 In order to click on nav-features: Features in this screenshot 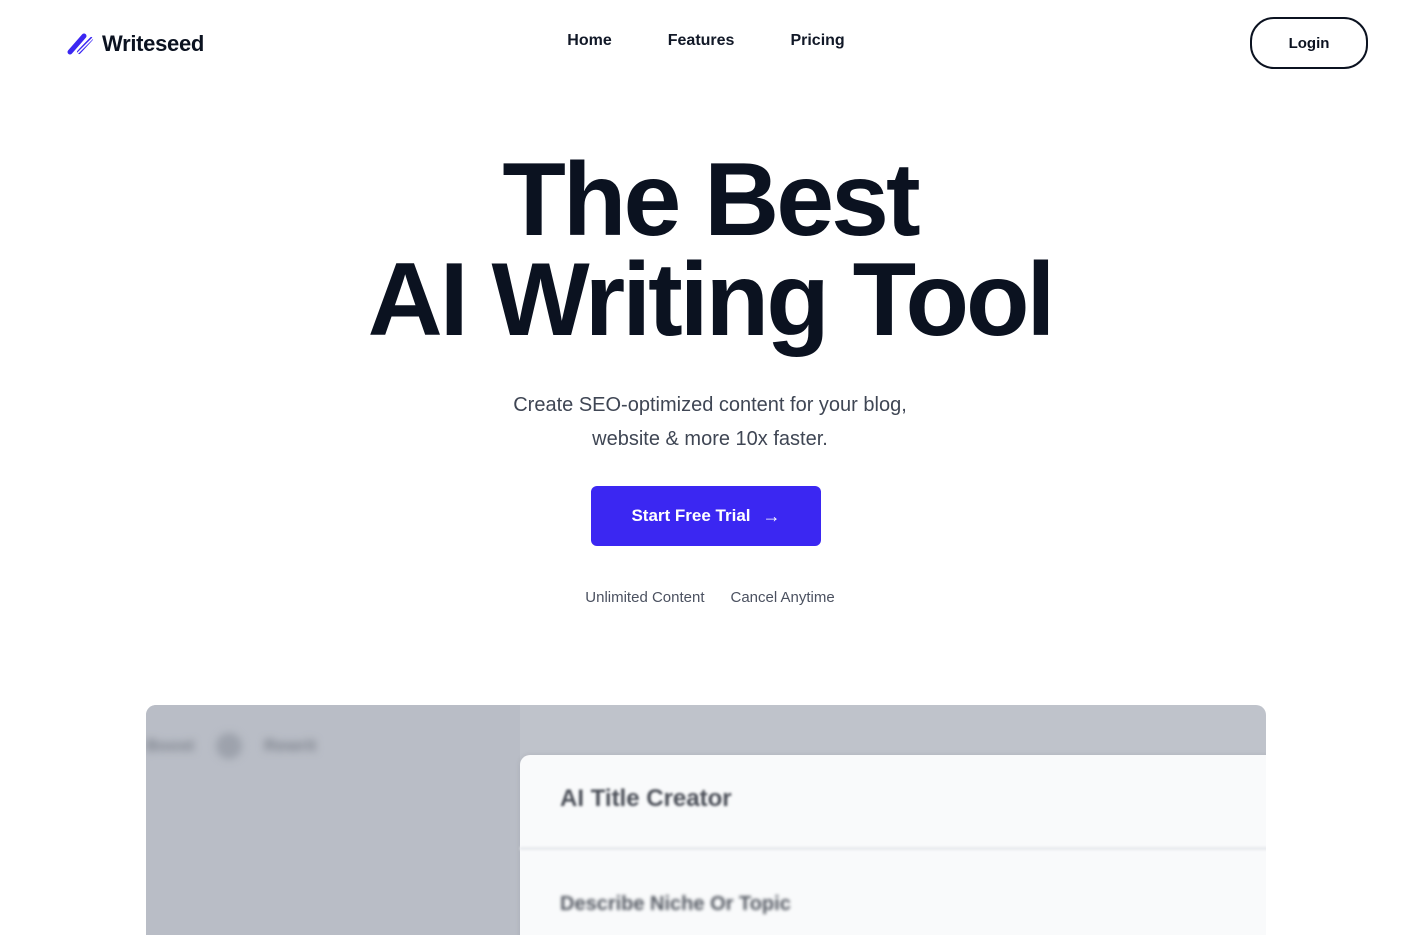, I will do `click(701, 41)`.